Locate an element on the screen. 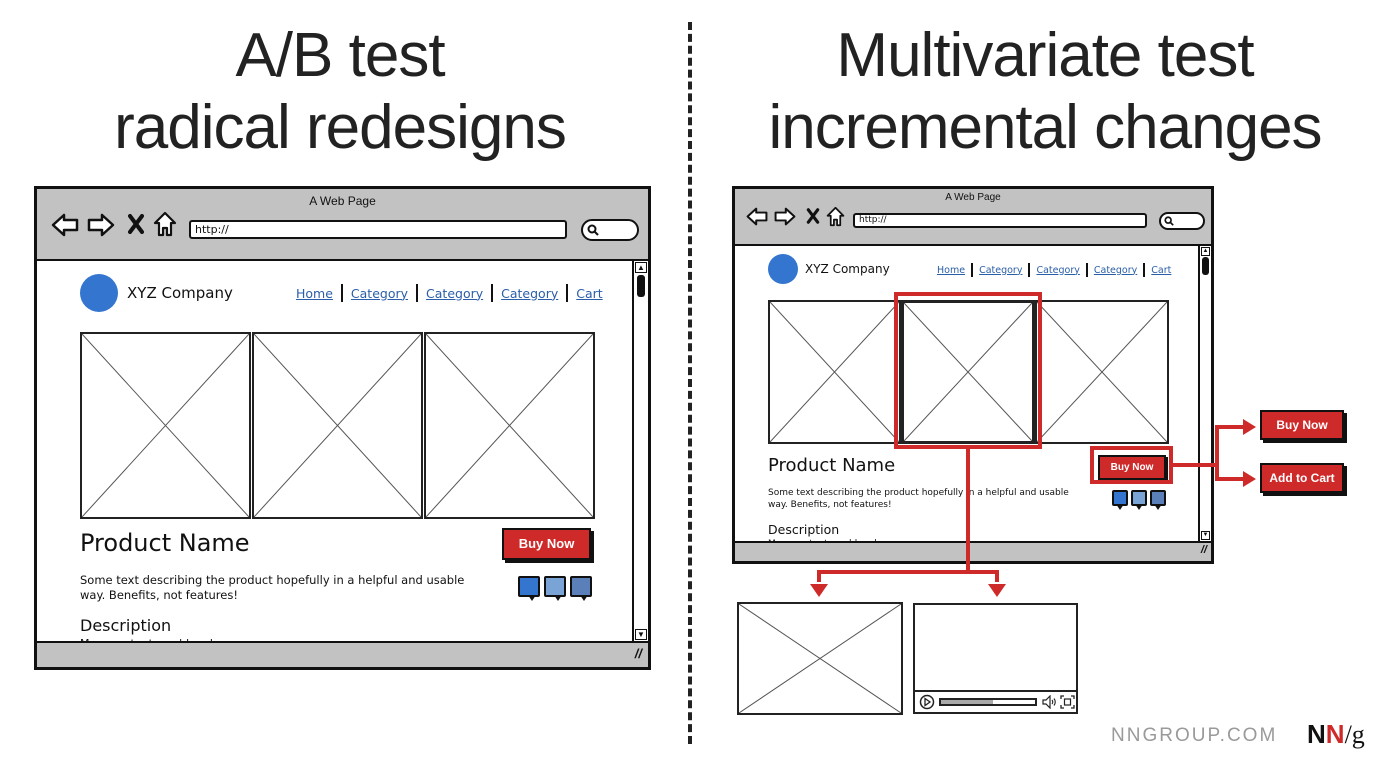  mv-heading-line1: Multivariate test is located at coordinates (1045, 55).